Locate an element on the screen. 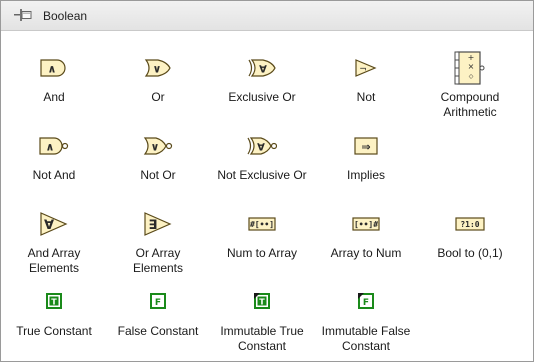 The height and width of the screenshot is (362, 534). function-label: Immutable False Constant is located at coordinates (366, 338).